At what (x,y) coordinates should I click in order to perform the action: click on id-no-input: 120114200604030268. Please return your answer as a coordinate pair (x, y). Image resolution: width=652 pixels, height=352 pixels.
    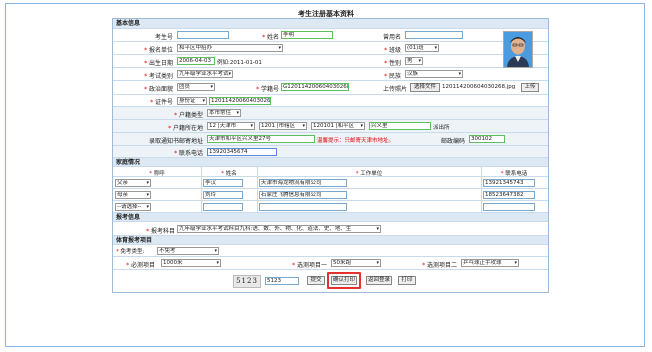
    Looking at the image, I should click on (240, 101).